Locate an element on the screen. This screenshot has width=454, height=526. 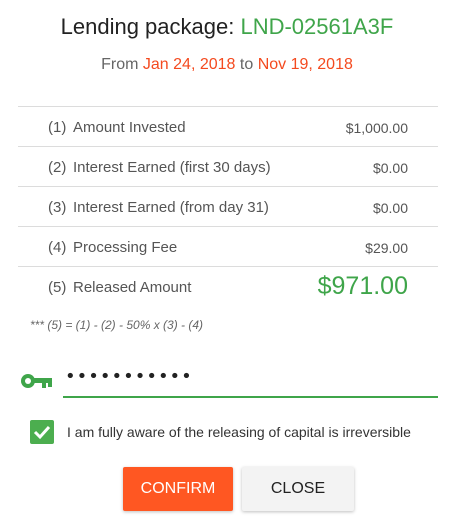
released-amount-value: $971.00 is located at coordinates (362, 286).